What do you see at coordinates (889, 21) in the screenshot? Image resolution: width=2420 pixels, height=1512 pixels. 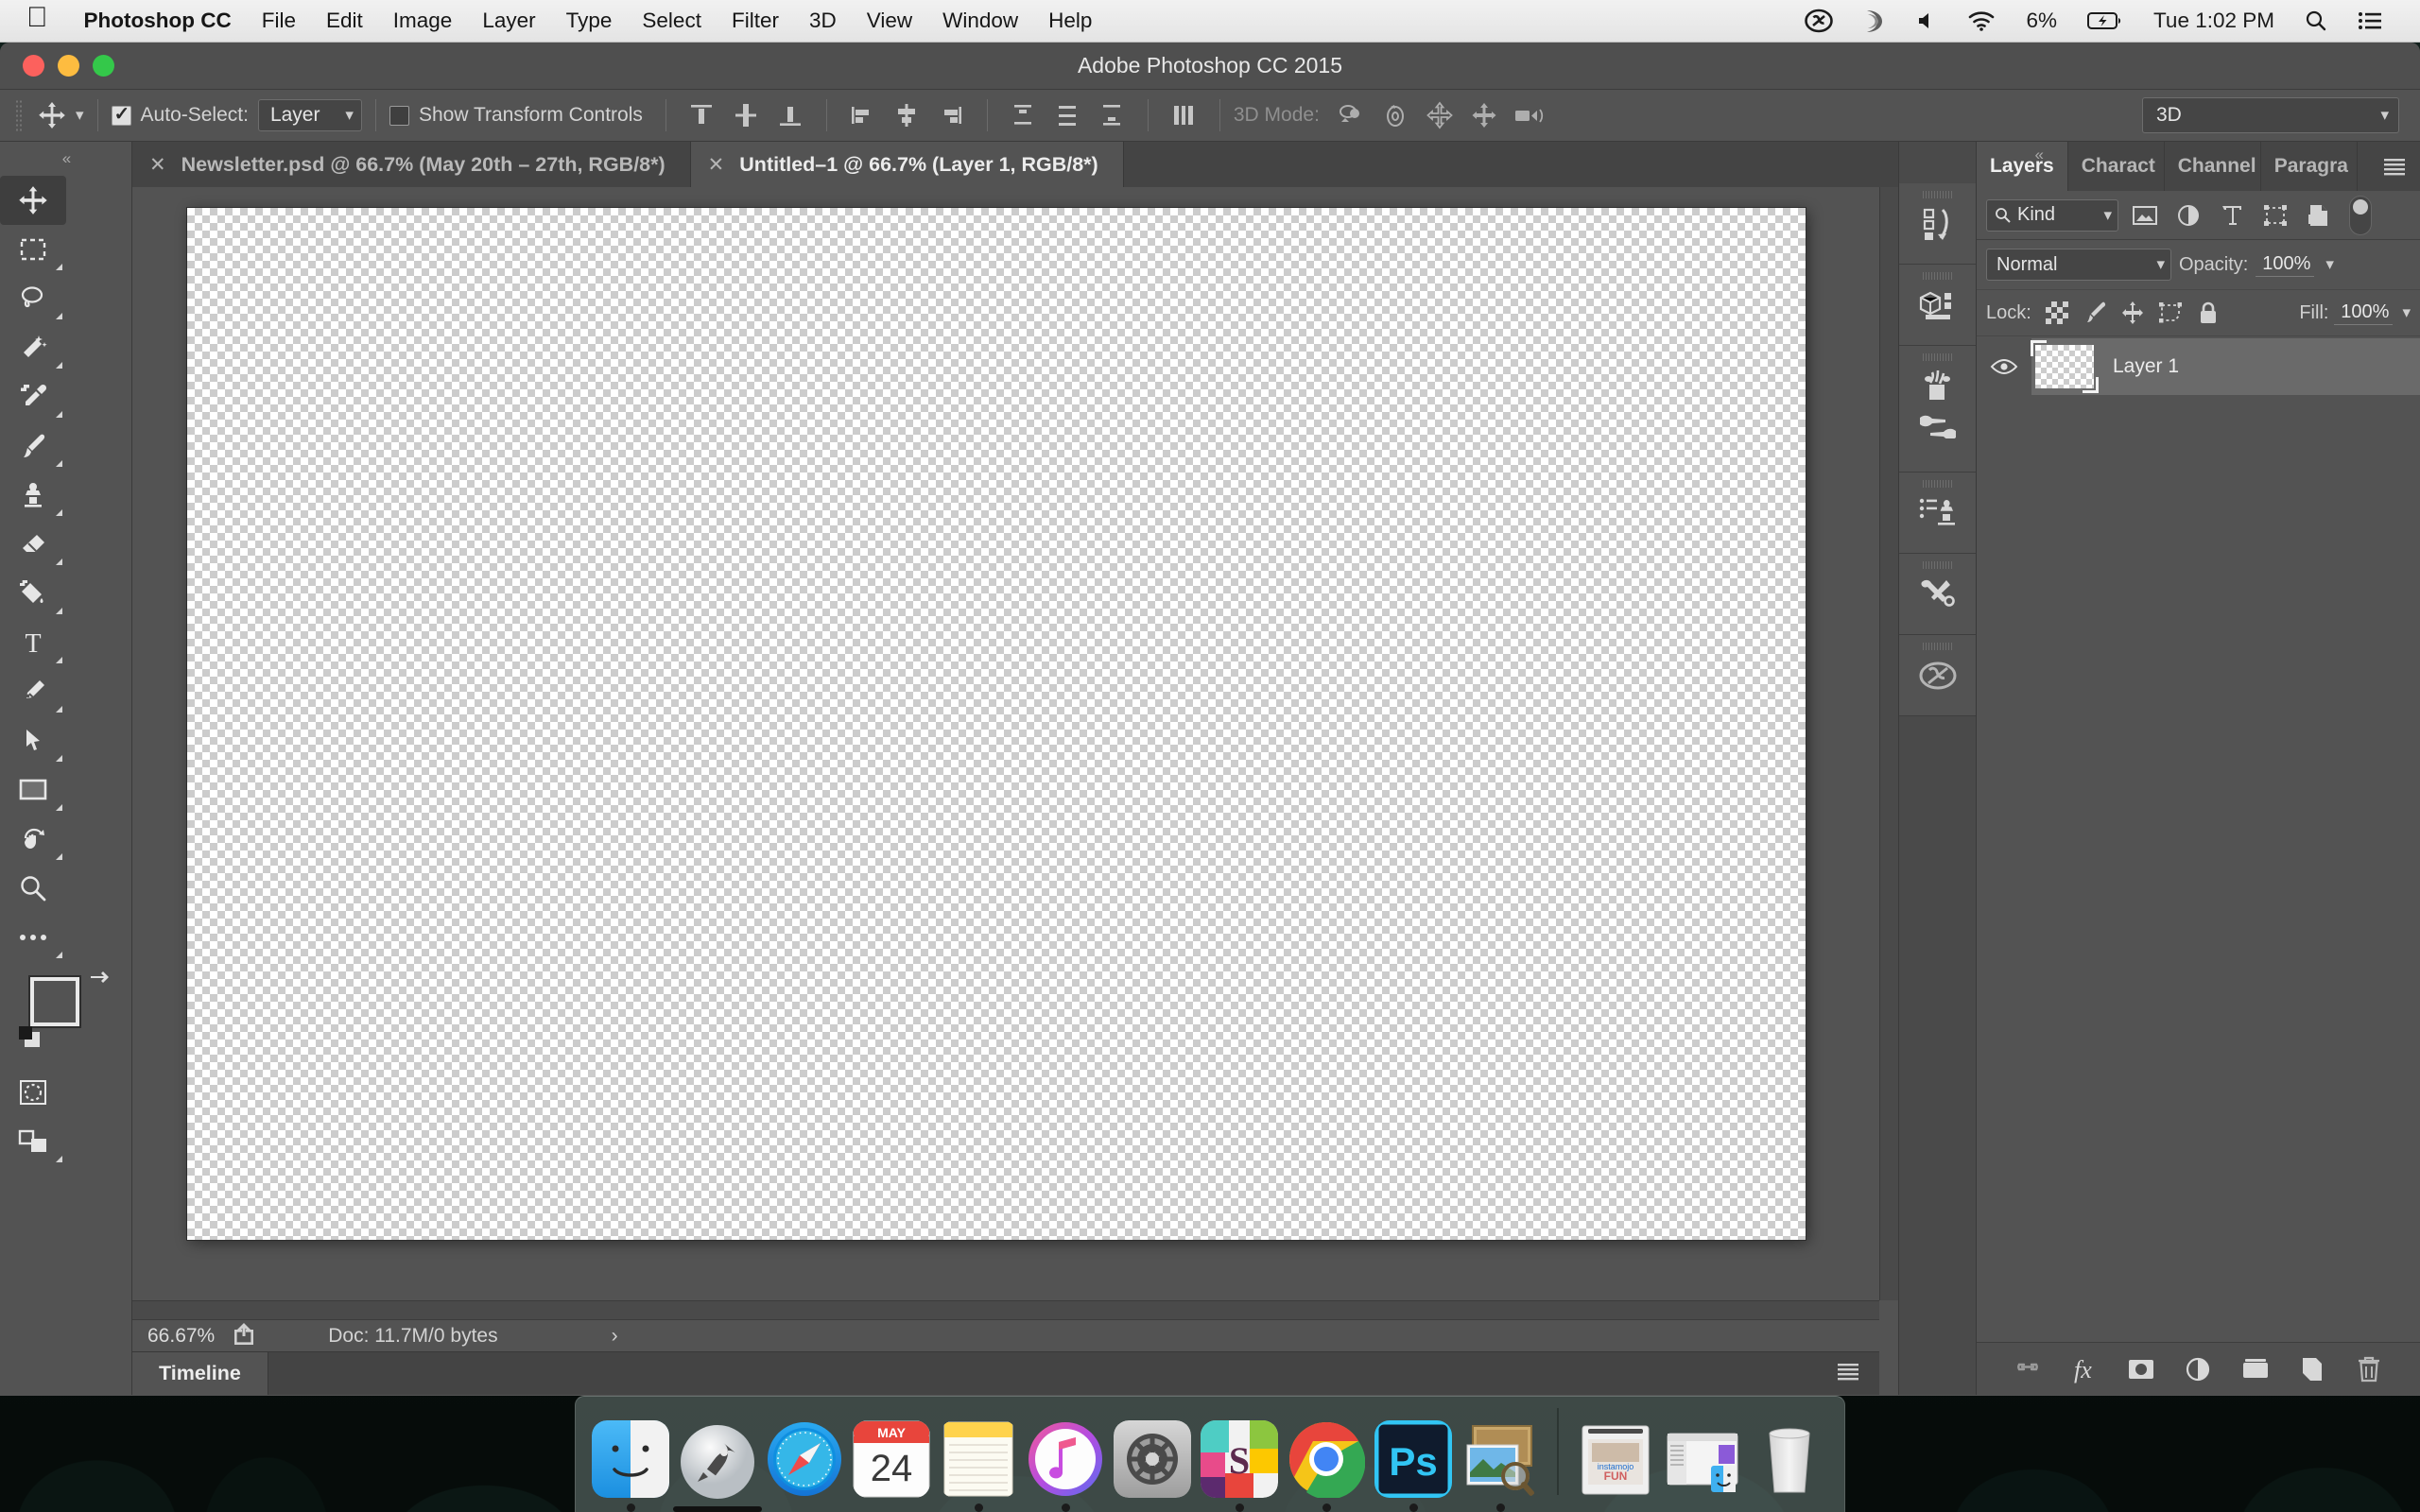 I see `menu-view: View` at bounding box center [889, 21].